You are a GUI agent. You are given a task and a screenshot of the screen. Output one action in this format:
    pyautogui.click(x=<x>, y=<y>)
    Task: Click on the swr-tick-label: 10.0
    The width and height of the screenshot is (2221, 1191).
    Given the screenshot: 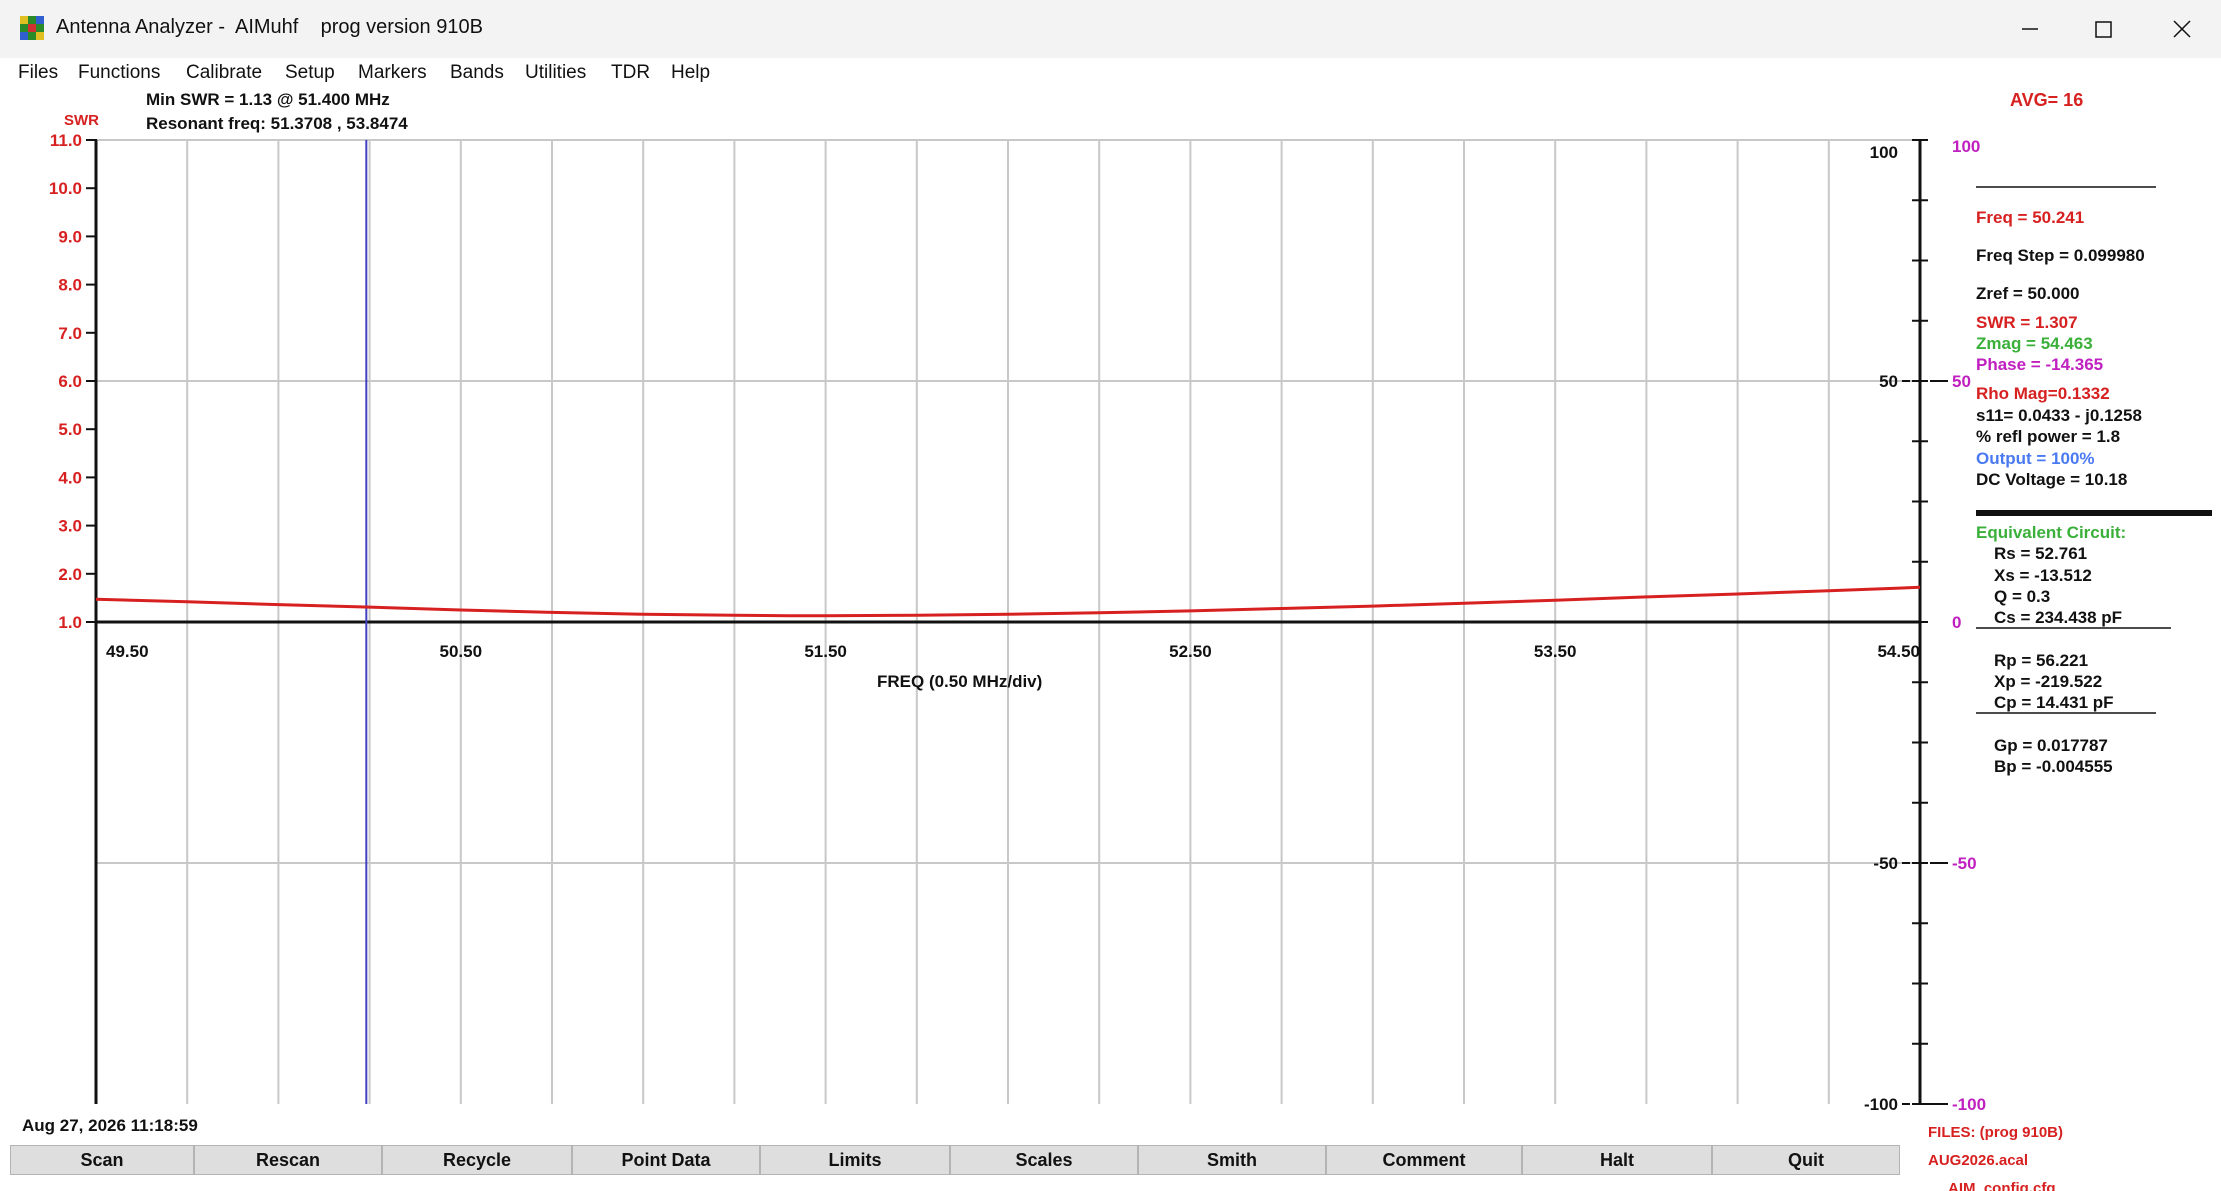 What is the action you would take?
    pyautogui.click(x=65, y=188)
    